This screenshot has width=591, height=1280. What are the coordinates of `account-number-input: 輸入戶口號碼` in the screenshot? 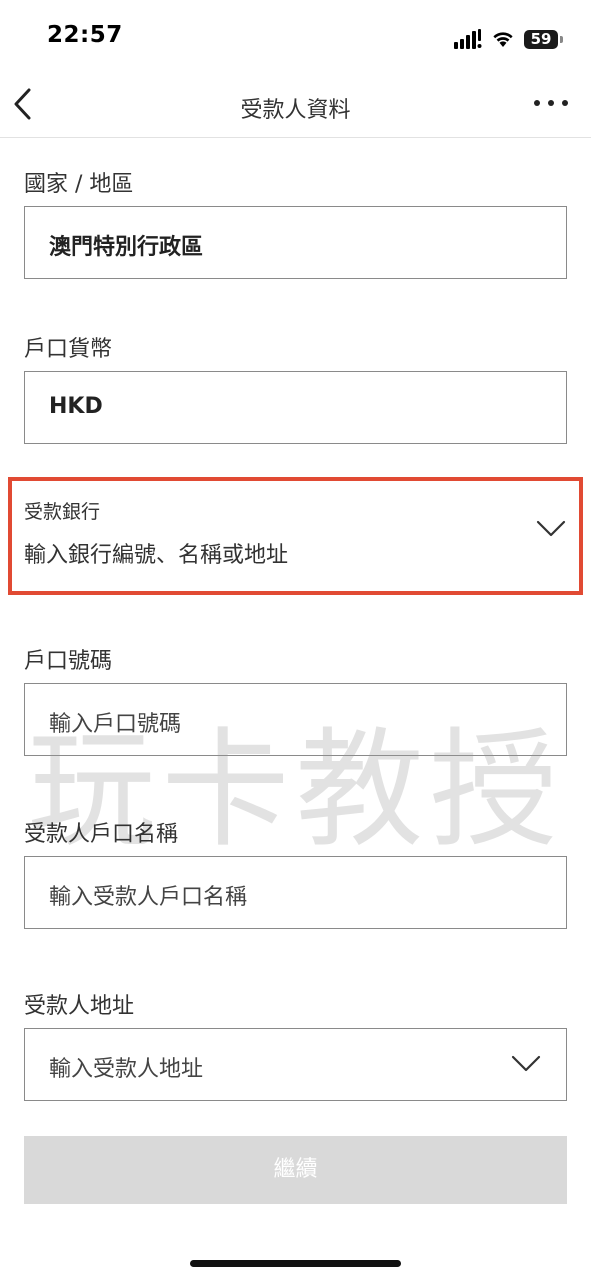 It's located at (295, 719).